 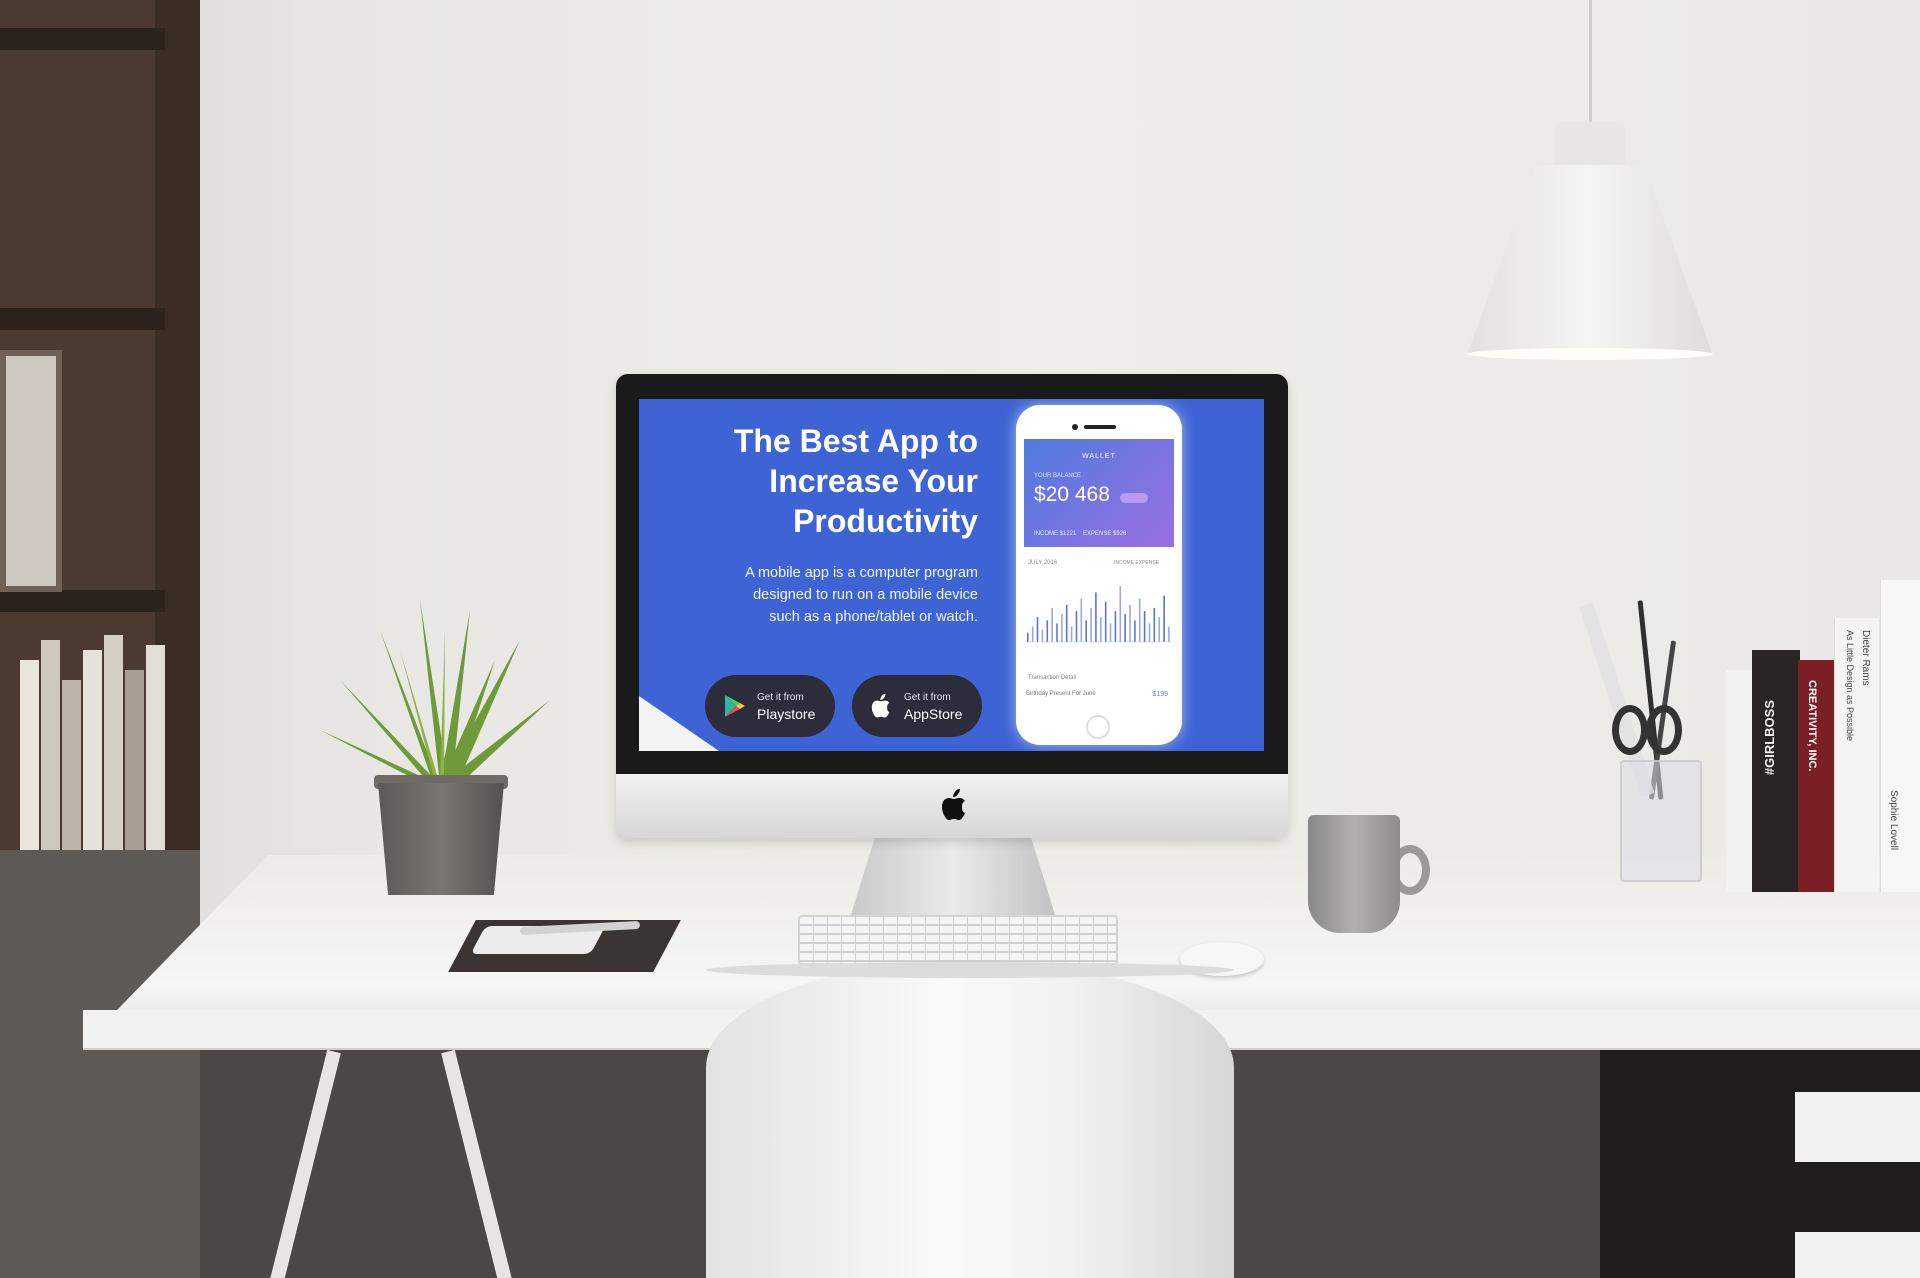 What do you see at coordinates (1590, 146) in the screenshot?
I see `lamp-cap` at bounding box center [1590, 146].